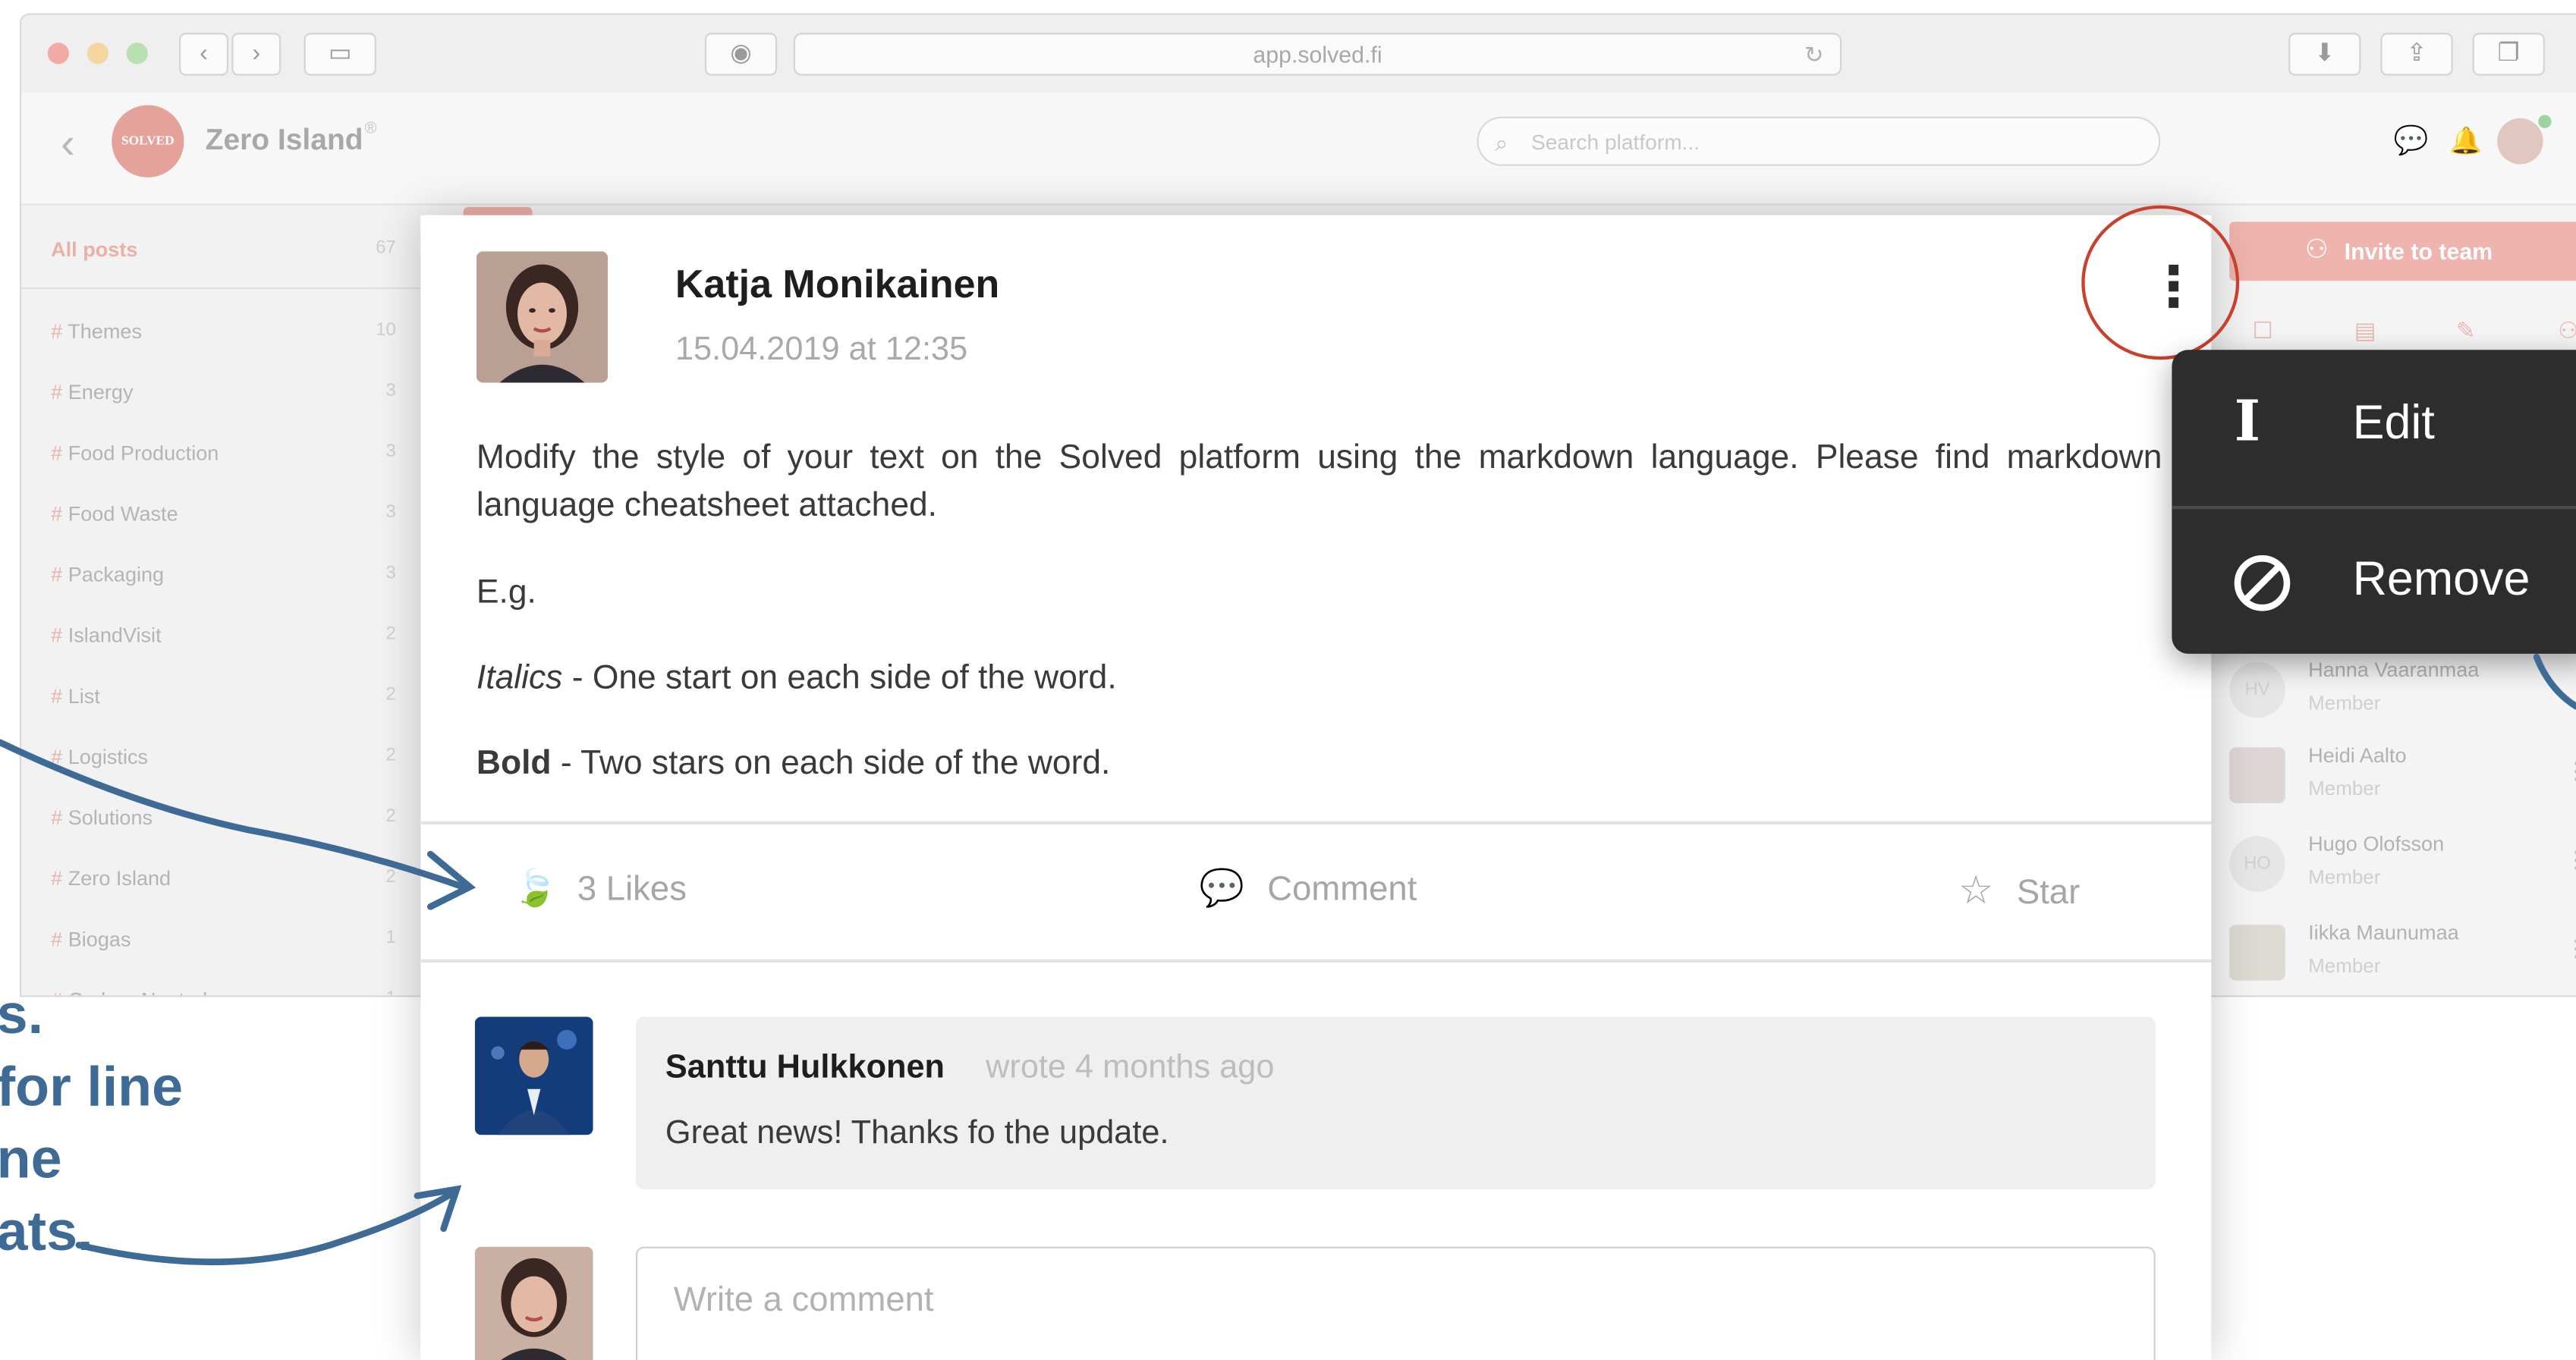  I want to click on arrow-to-likes, so click(233, 814).